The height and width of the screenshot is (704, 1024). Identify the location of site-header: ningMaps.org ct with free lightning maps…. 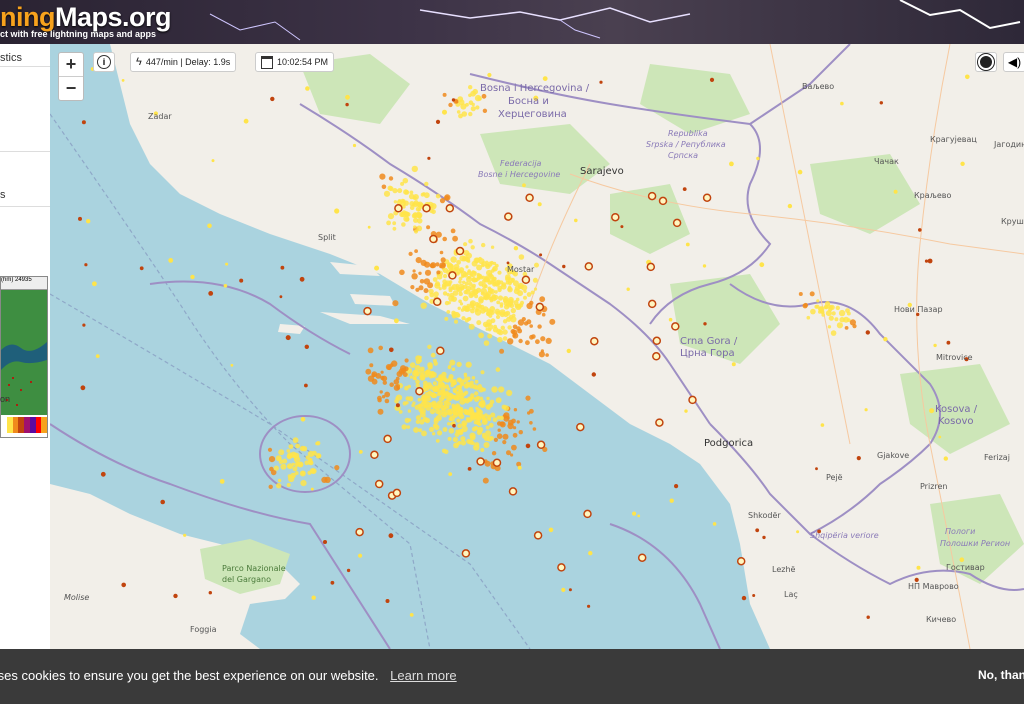
(512, 22).